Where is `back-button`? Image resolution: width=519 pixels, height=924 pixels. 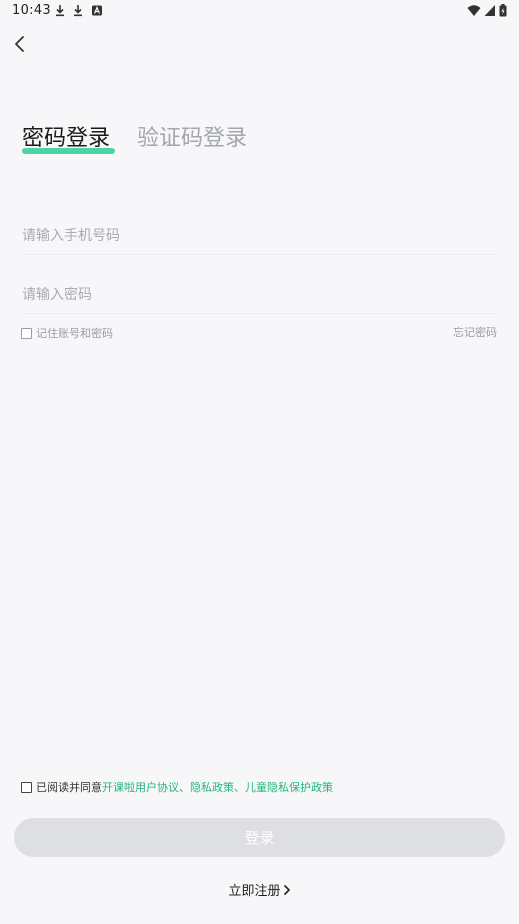
back-button is located at coordinates (20, 44).